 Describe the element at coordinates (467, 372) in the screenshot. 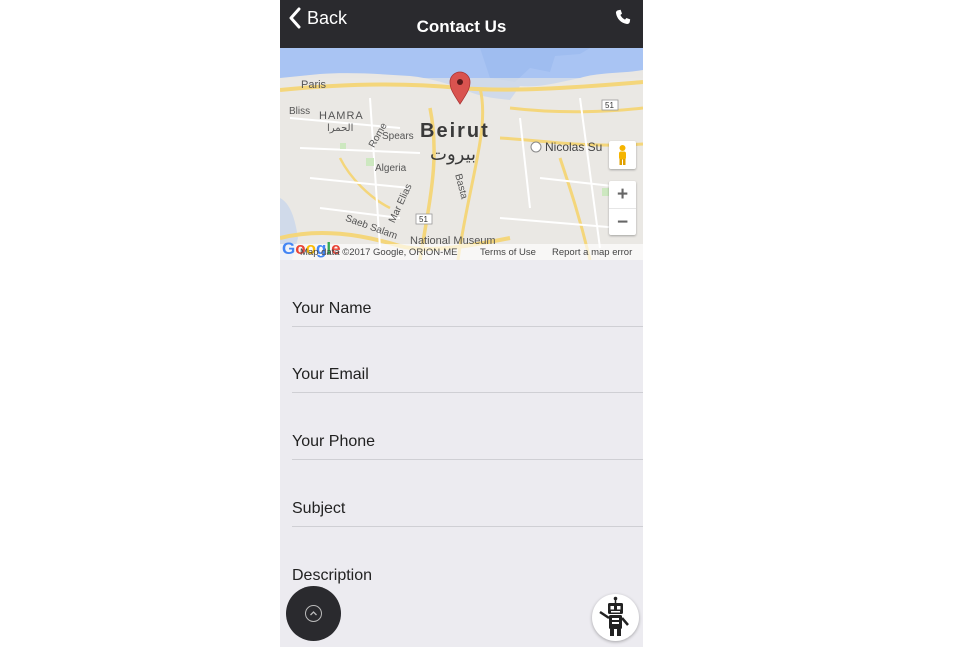

I see `email-field: Your Email` at that location.